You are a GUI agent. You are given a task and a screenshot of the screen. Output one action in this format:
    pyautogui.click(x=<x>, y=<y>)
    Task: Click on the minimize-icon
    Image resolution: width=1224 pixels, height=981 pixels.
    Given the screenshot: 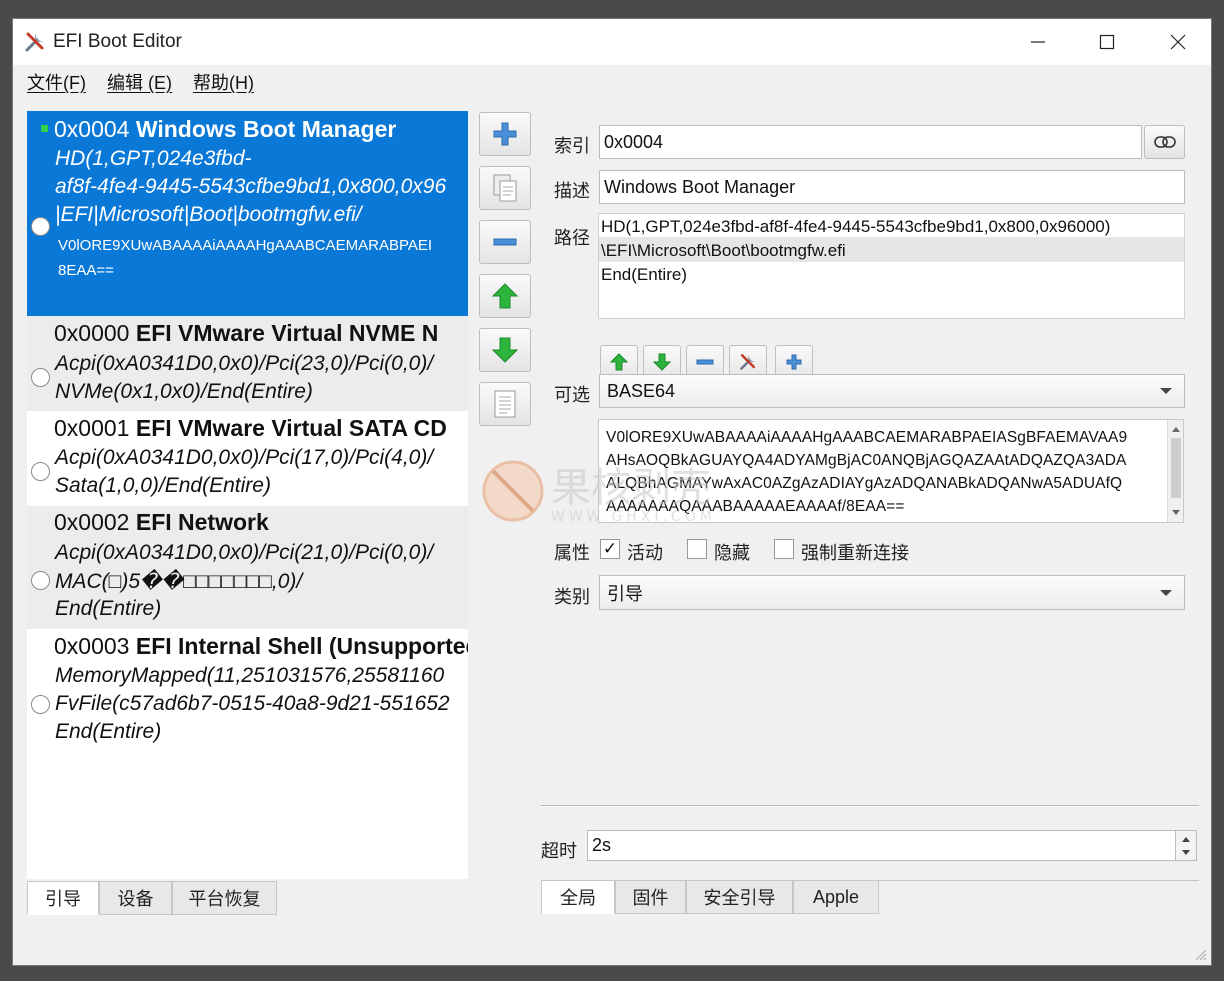 What is the action you would take?
    pyautogui.click(x=1038, y=42)
    